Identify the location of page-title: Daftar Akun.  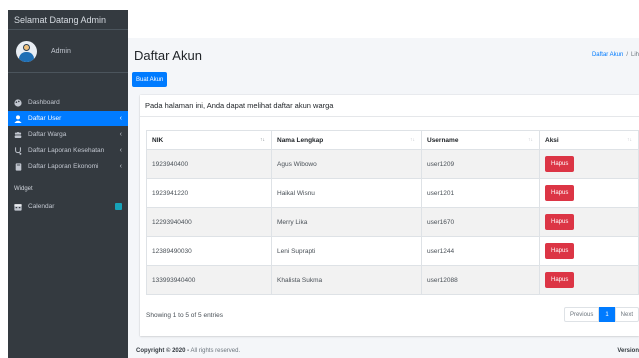
(168, 55).